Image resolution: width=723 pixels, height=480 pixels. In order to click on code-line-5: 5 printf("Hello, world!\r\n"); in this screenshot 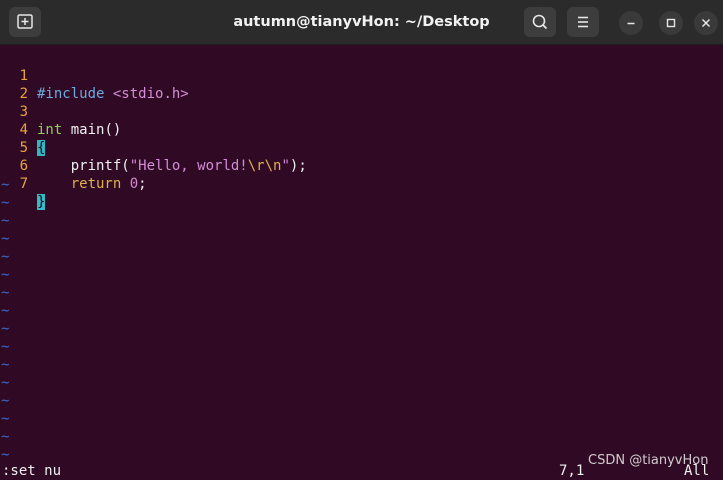, I will do `click(153, 147)`.